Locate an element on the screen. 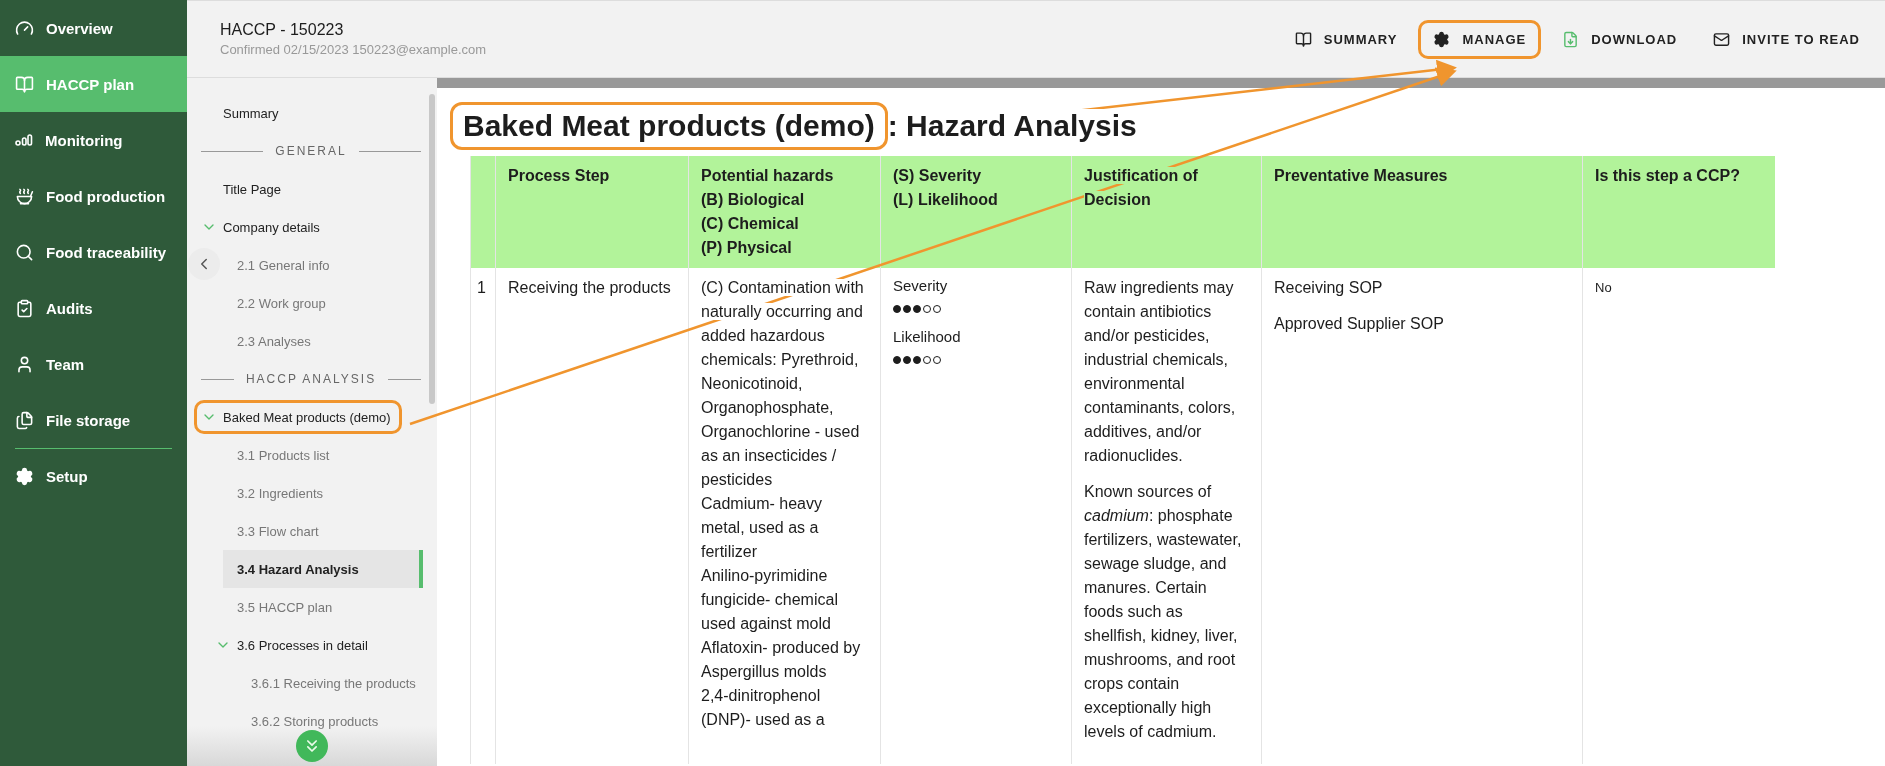  nav-item: Setup is located at coordinates (93, 476).